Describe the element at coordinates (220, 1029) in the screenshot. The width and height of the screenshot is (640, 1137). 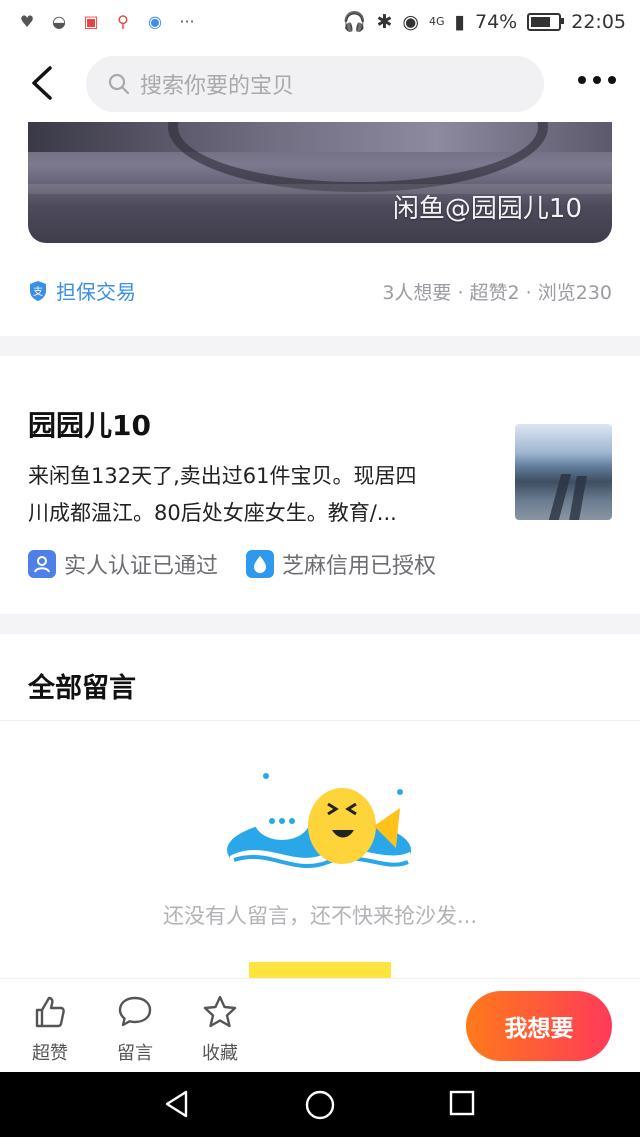
I see `favorite-button: 收藏` at that location.